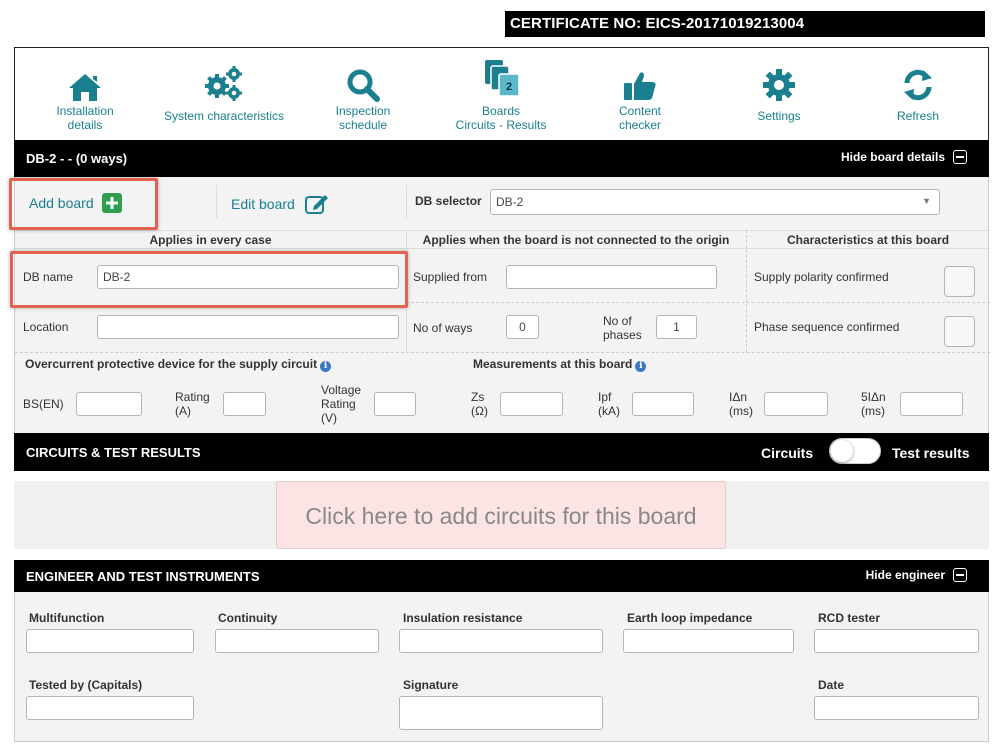  Describe the element at coordinates (676, 327) in the screenshot. I see `no-of-phases-input: 1` at that location.